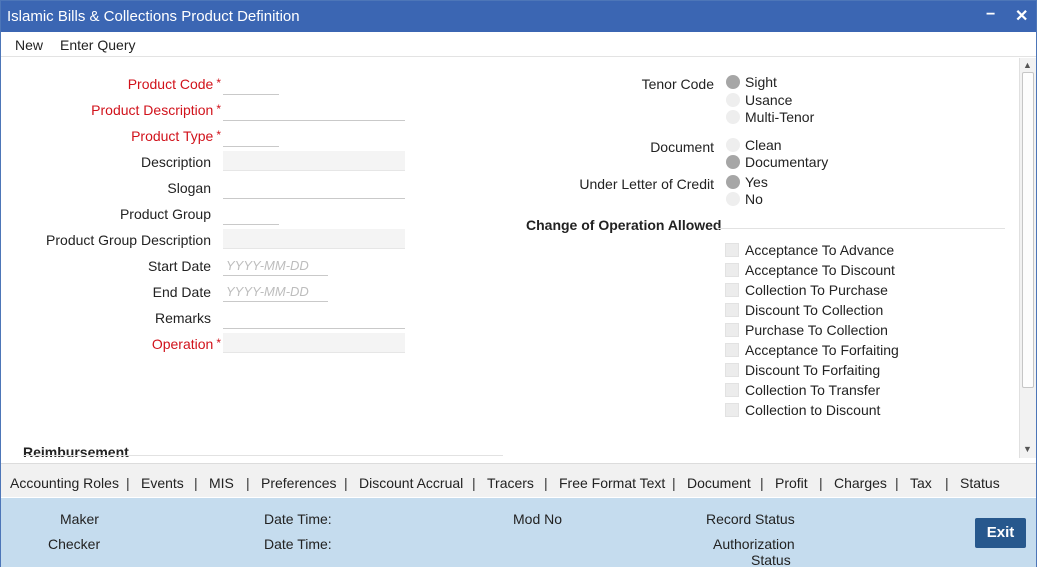 This screenshot has width=1037, height=568. What do you see at coordinates (1000, 533) in the screenshot?
I see `exit-button: Exit` at bounding box center [1000, 533].